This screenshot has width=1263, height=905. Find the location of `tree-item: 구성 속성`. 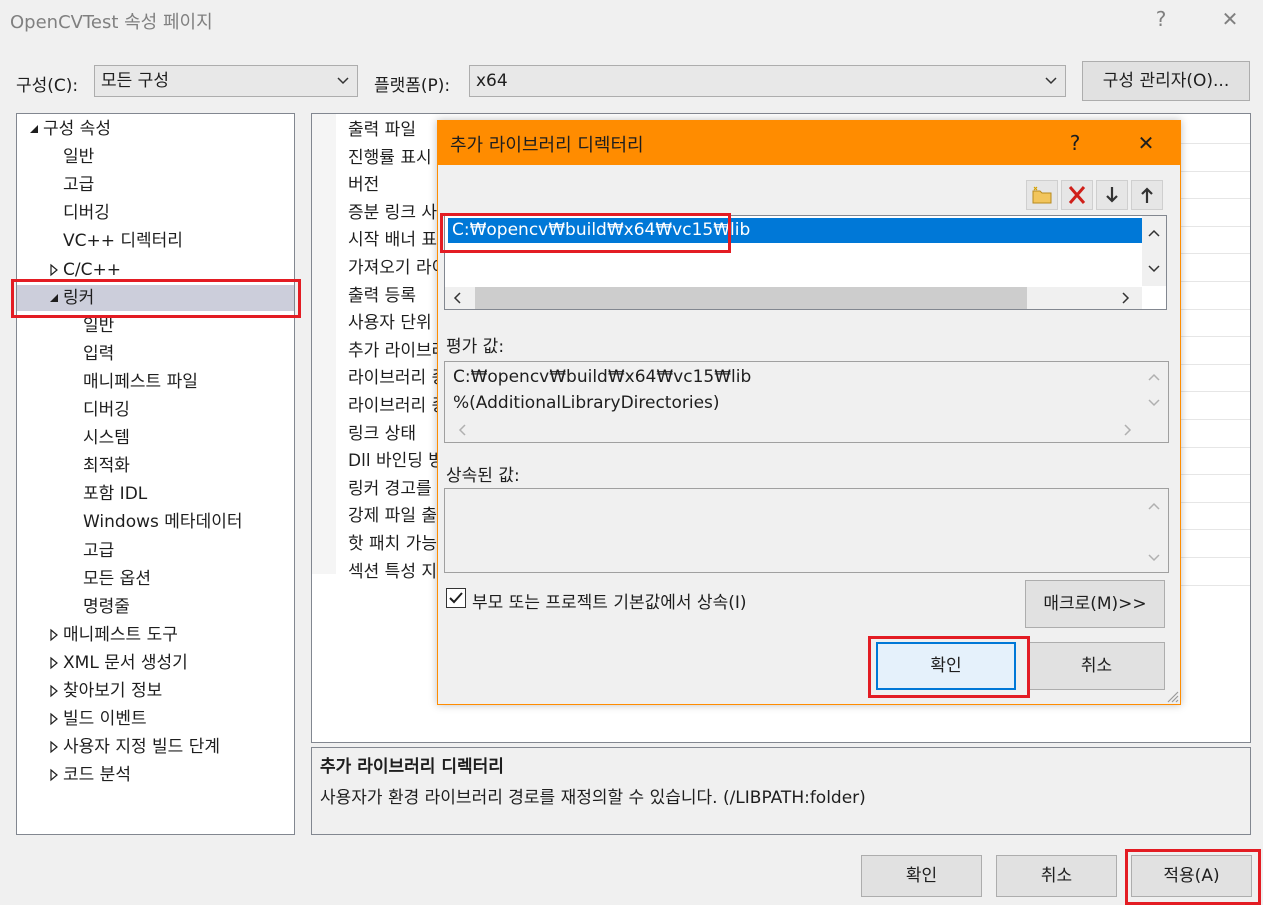

tree-item: 구성 속성 is located at coordinates (155, 129).